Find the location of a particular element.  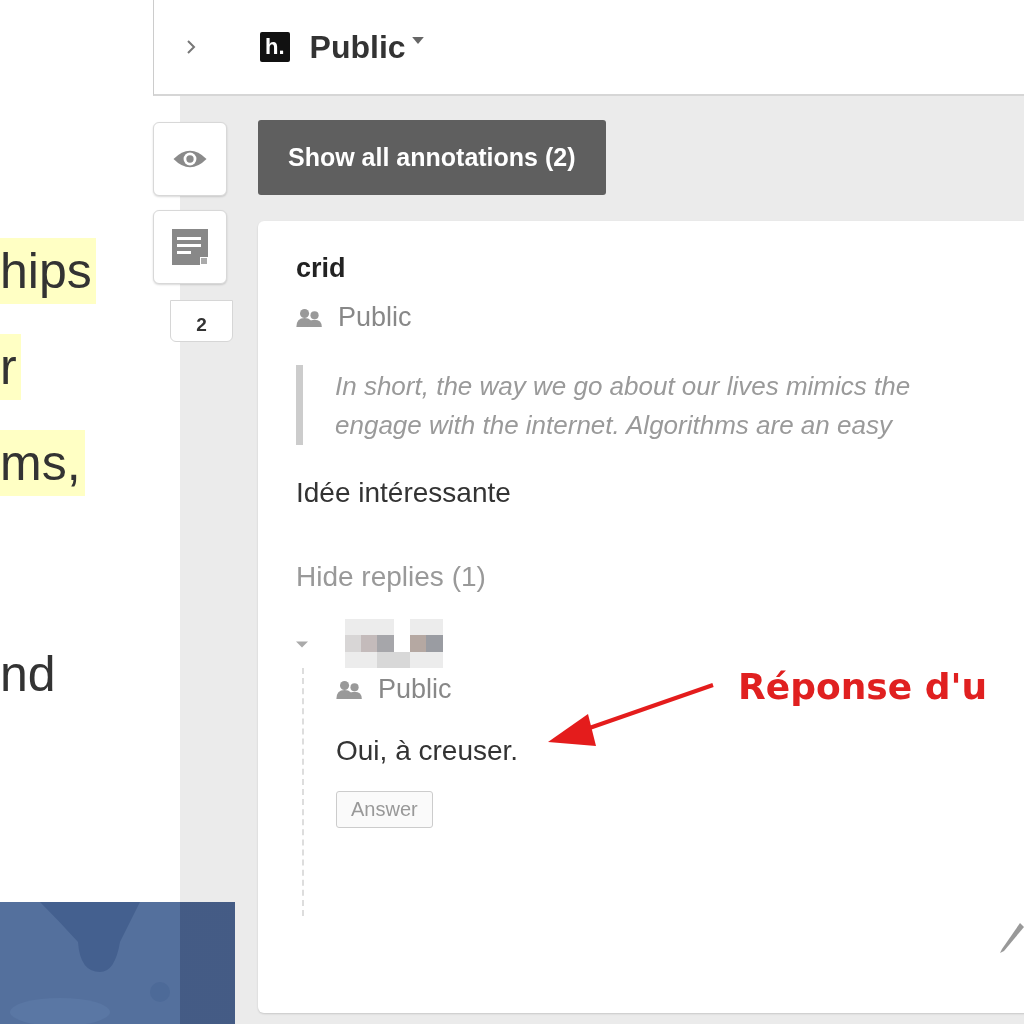

chevron-right-icon is located at coordinates (191, 47).